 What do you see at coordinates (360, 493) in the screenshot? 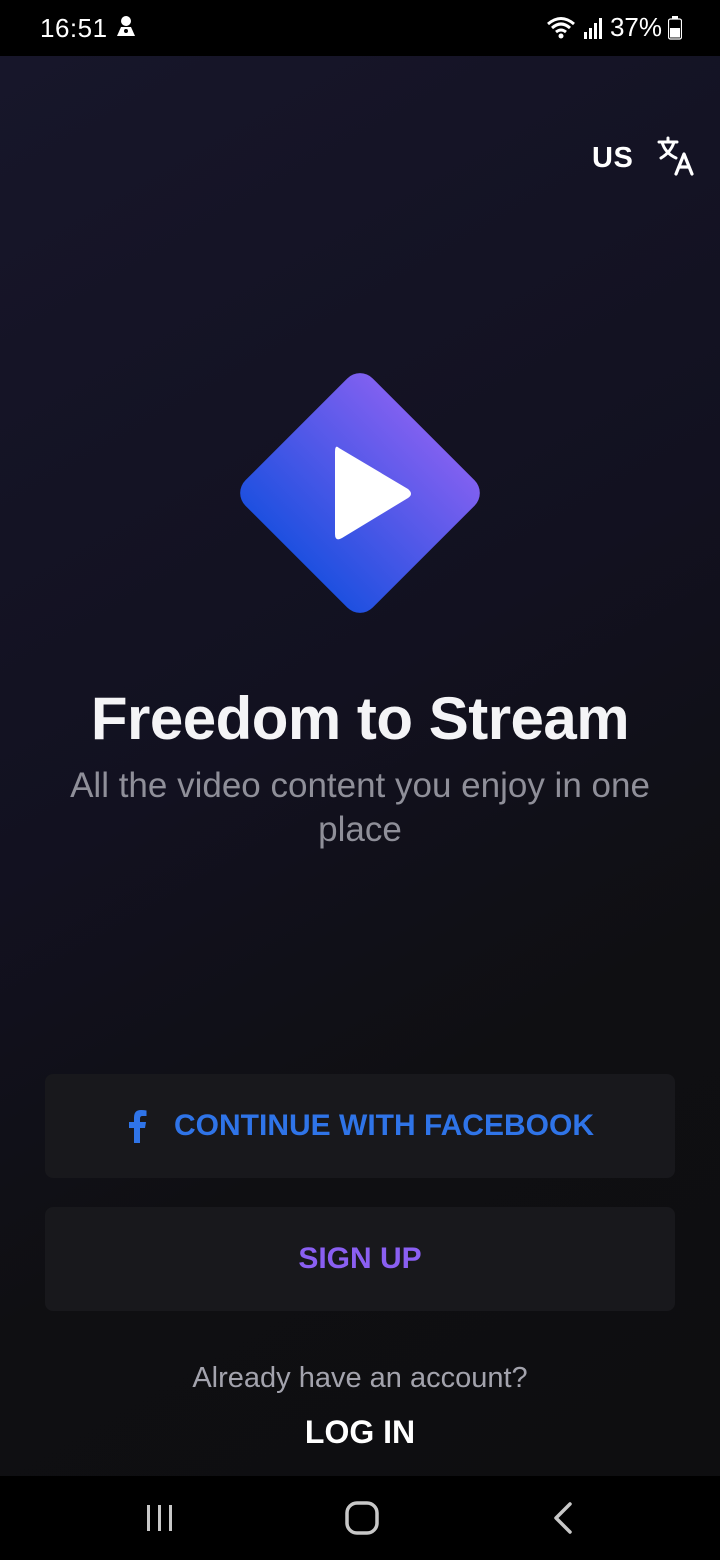
I see `play-diamond-logo` at bounding box center [360, 493].